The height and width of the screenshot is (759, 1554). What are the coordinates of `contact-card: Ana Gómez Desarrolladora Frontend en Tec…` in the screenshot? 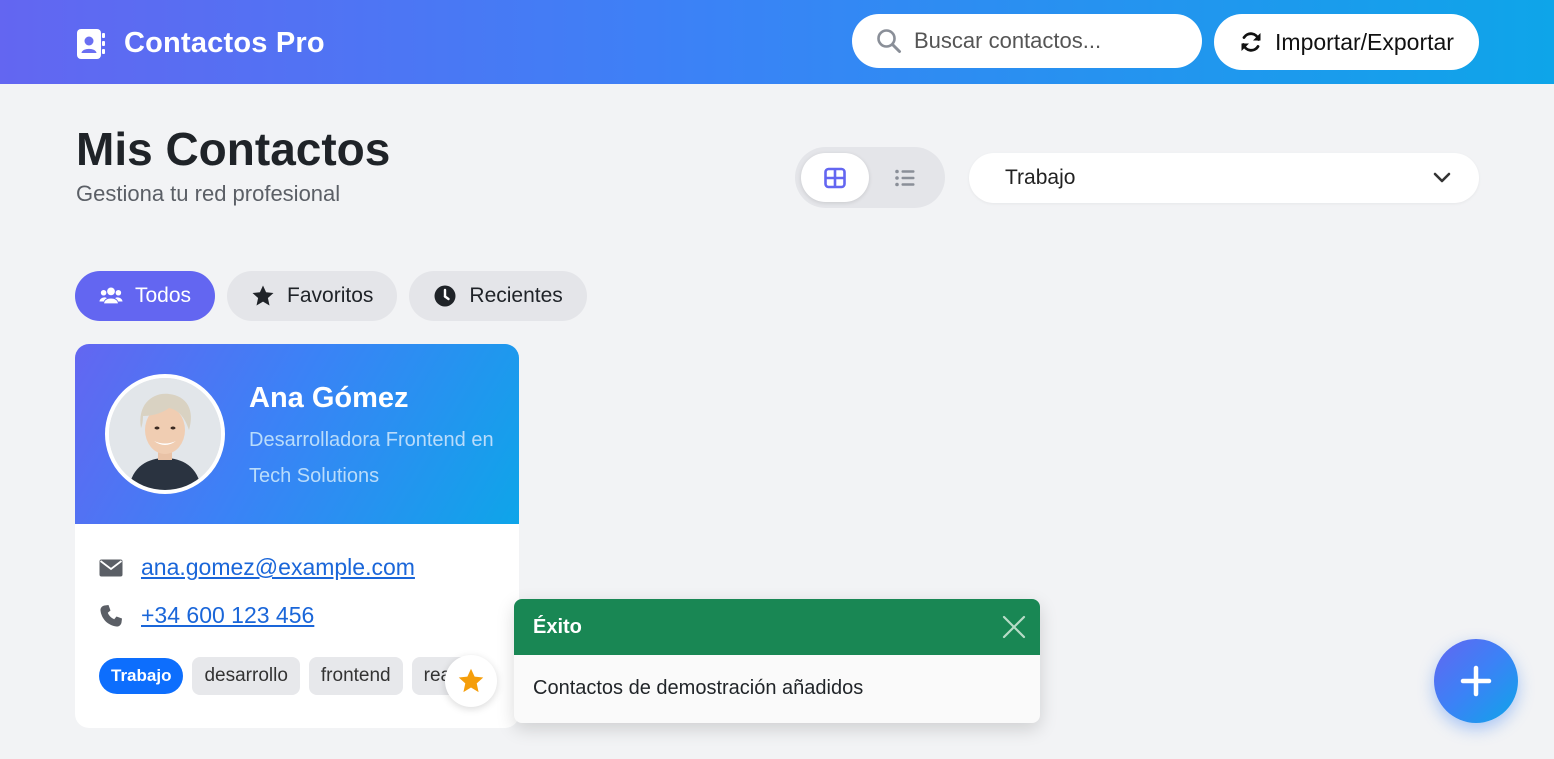 It's located at (297, 536).